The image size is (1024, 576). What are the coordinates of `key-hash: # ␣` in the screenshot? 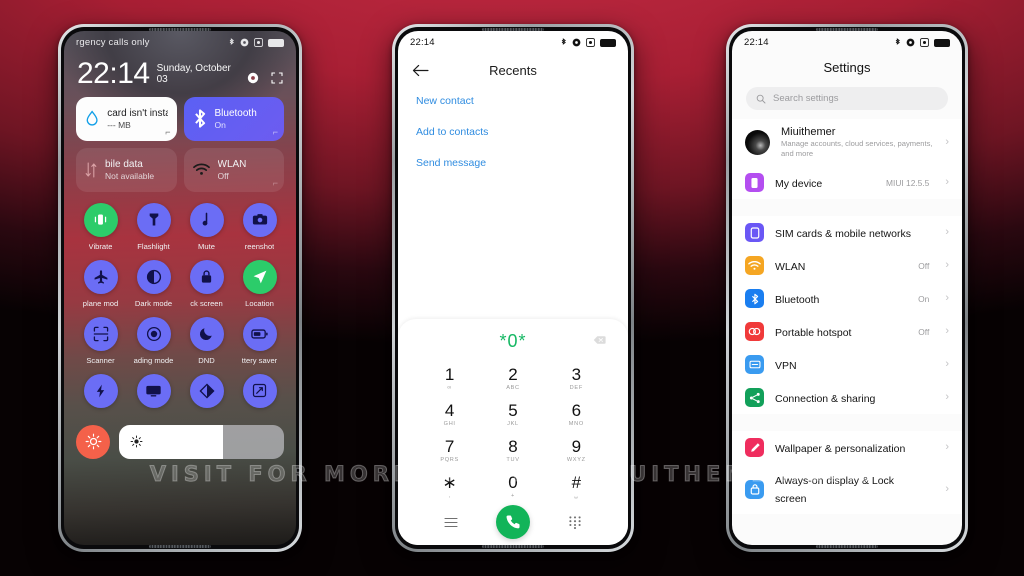 It's located at (576, 486).